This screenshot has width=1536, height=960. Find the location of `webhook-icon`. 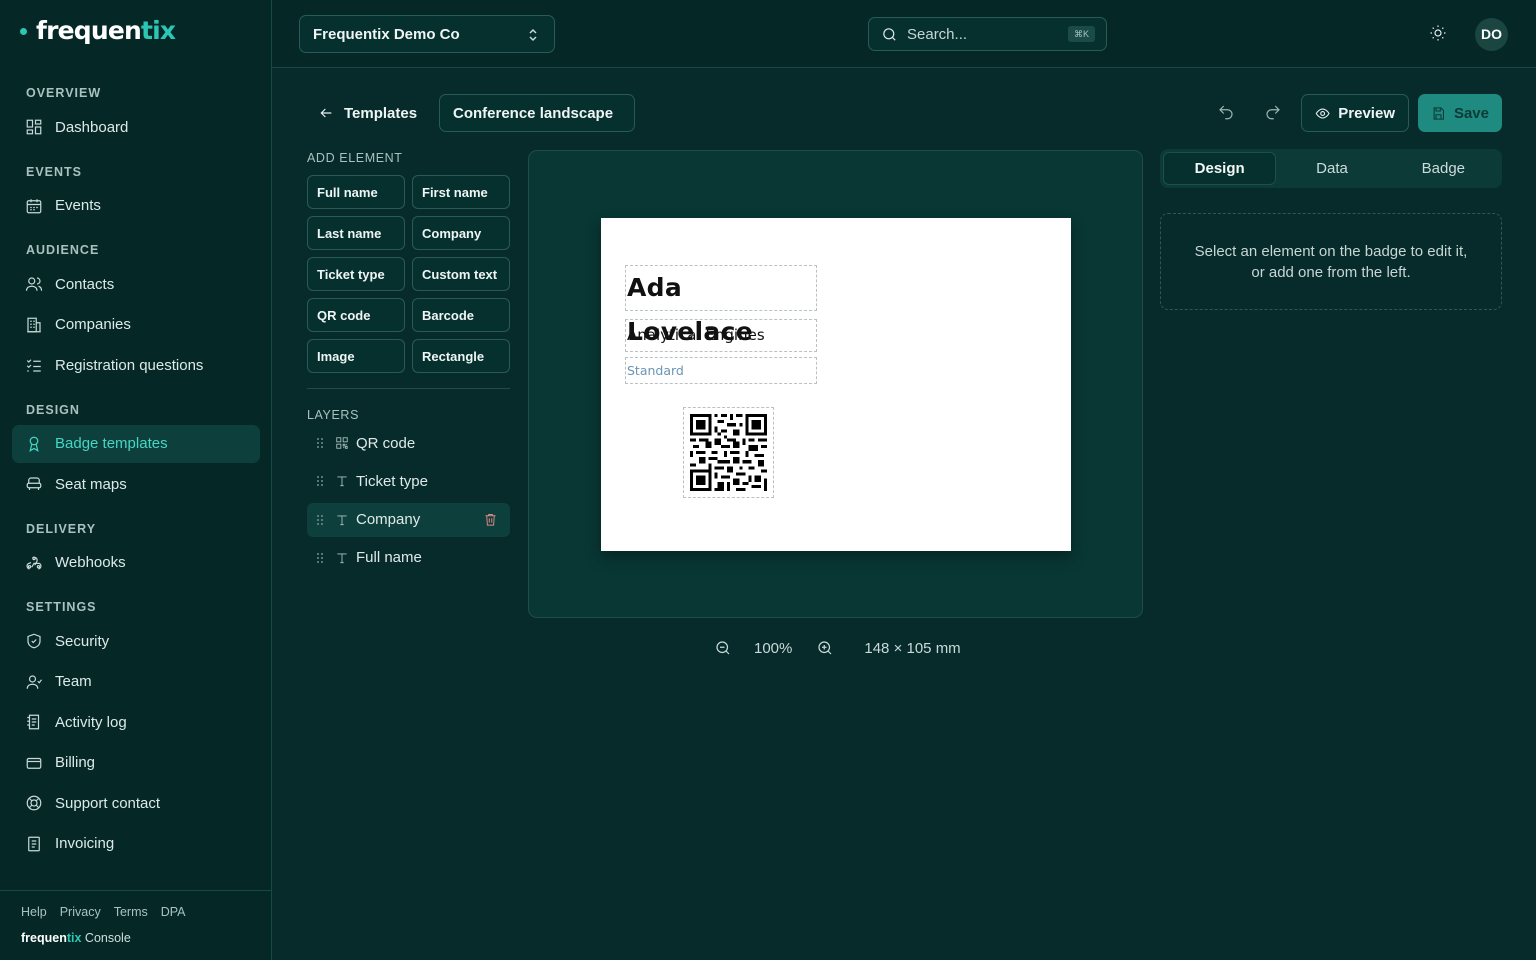

webhook-icon is located at coordinates (34, 563).